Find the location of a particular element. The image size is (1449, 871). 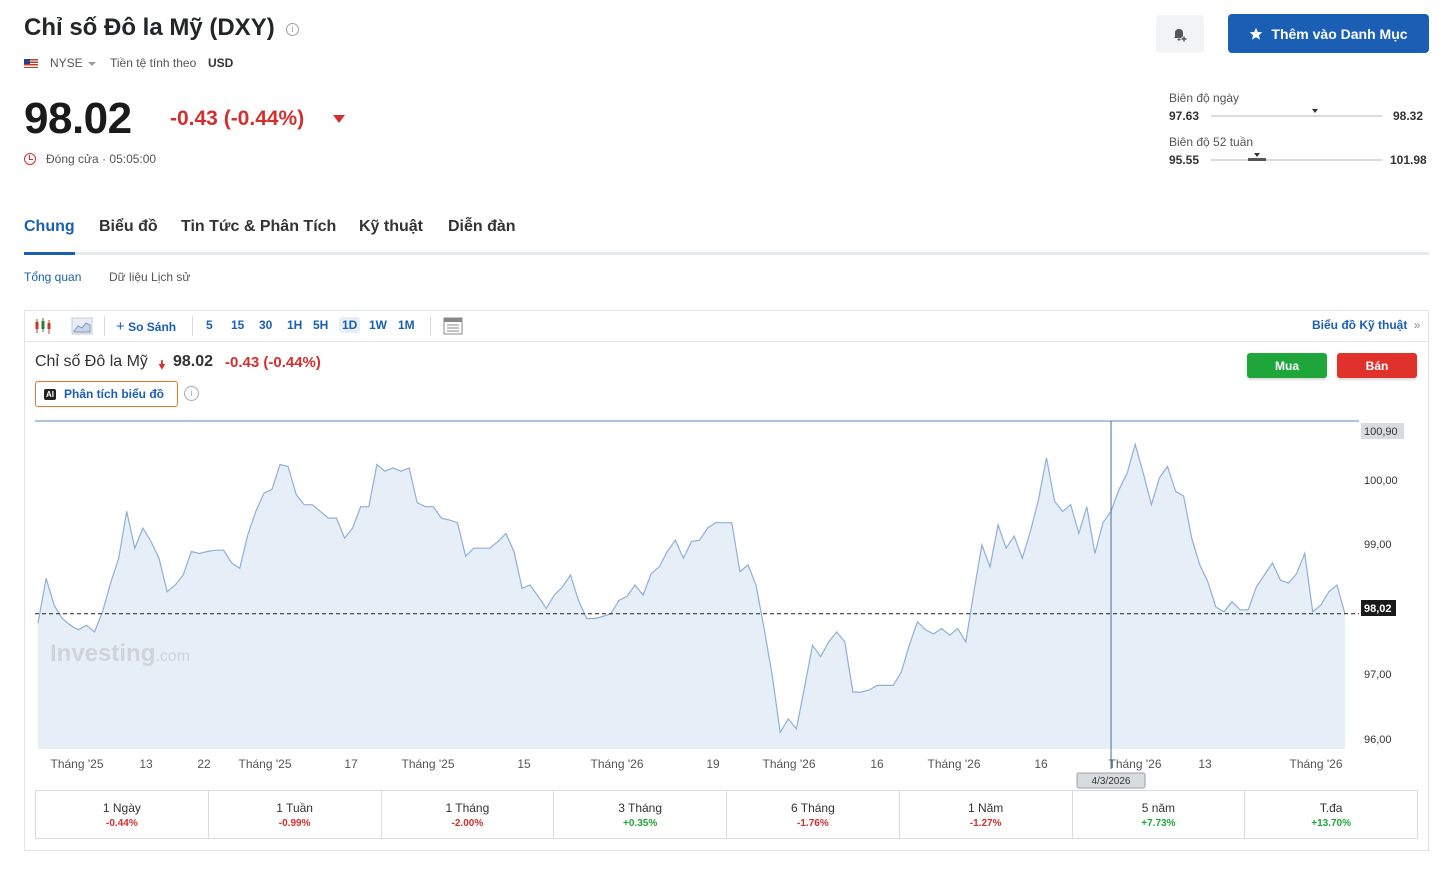

performance-cell: 1 Tuần -0.99% is located at coordinates (295, 814).